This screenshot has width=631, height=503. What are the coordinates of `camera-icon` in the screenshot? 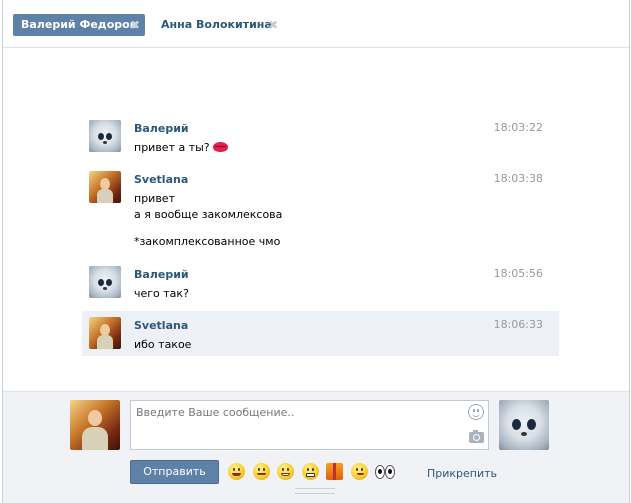 It's located at (476, 436).